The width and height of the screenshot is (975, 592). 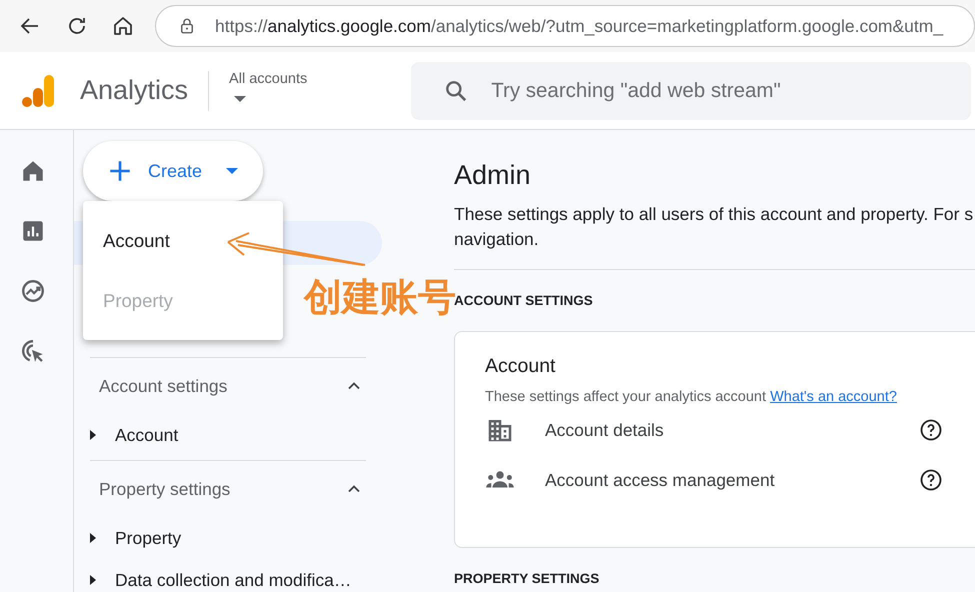 What do you see at coordinates (714, 214) in the screenshot?
I see `description-text: These settings apply to all users of this account and property. For s` at bounding box center [714, 214].